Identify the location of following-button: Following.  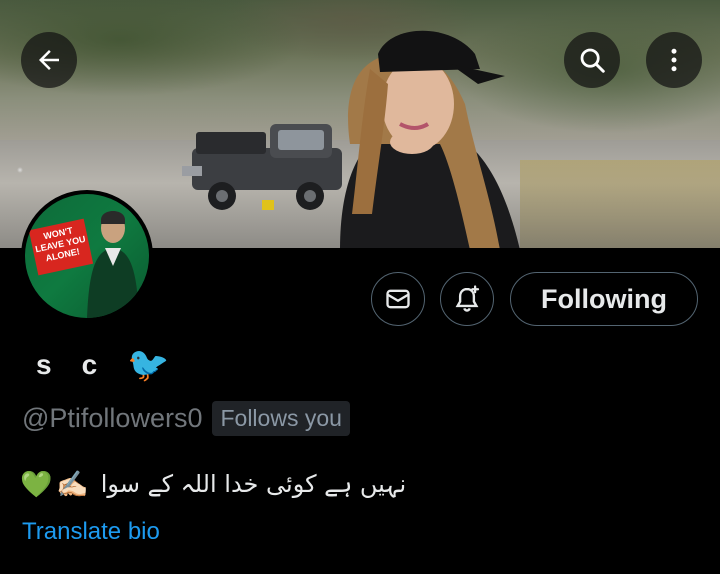
(604, 299).